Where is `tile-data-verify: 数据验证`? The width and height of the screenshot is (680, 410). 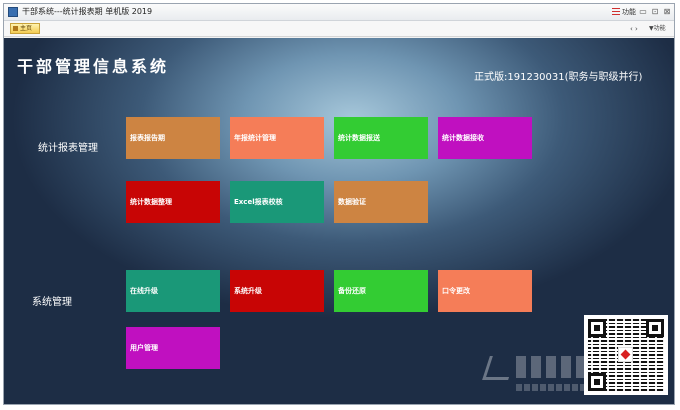 tile-data-verify: 数据验证 is located at coordinates (381, 202).